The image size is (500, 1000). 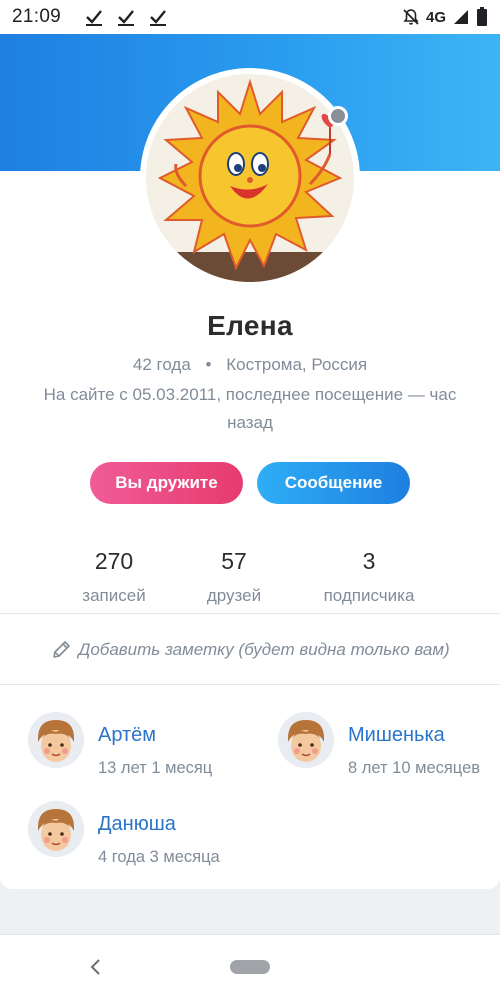 I want to click on child-item: Артём 13 лет 1 месяц, so click(x=143, y=744).